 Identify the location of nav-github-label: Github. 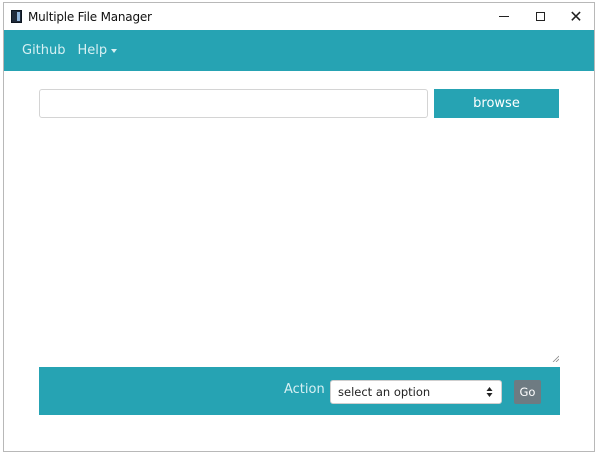
(44, 50).